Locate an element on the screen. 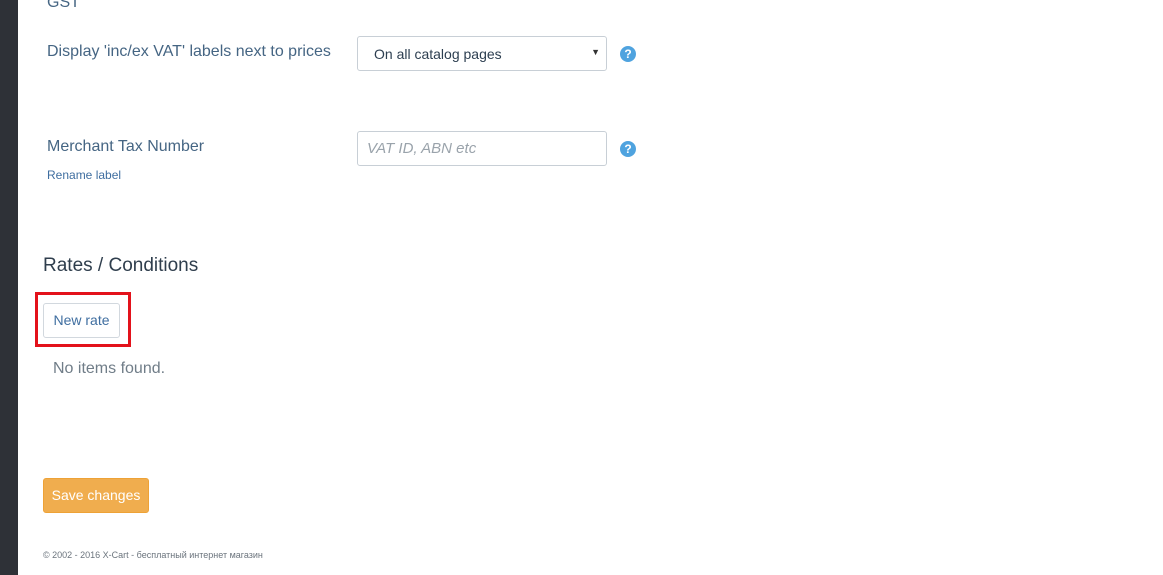 The image size is (1163, 575). no-items-message: No items found. is located at coordinates (109, 368).